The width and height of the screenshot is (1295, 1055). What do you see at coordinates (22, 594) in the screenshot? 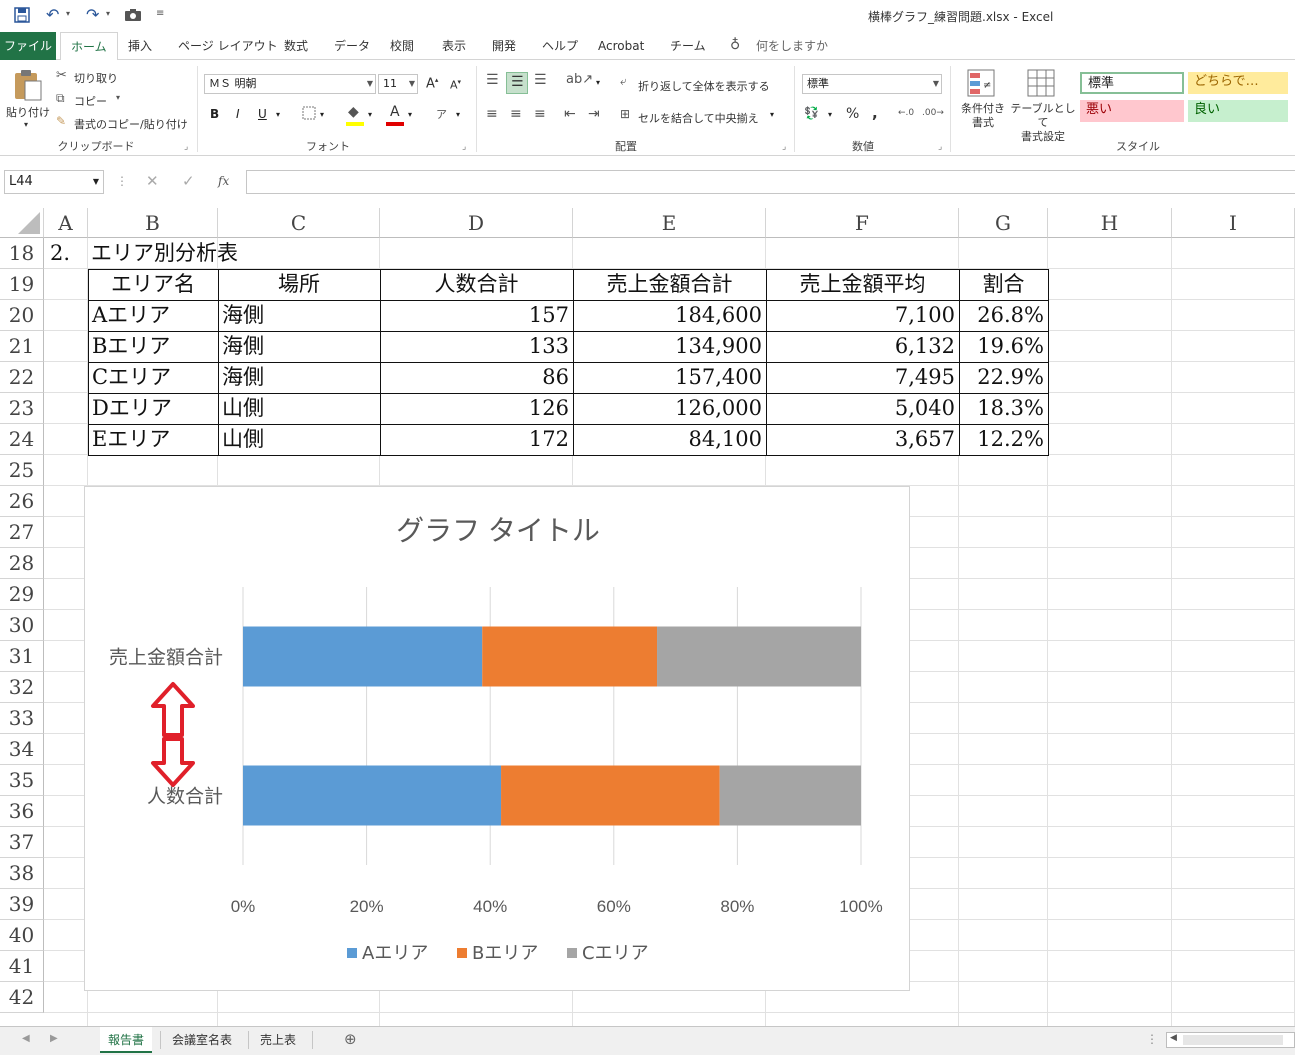
I see `row-header-29: 29` at bounding box center [22, 594].